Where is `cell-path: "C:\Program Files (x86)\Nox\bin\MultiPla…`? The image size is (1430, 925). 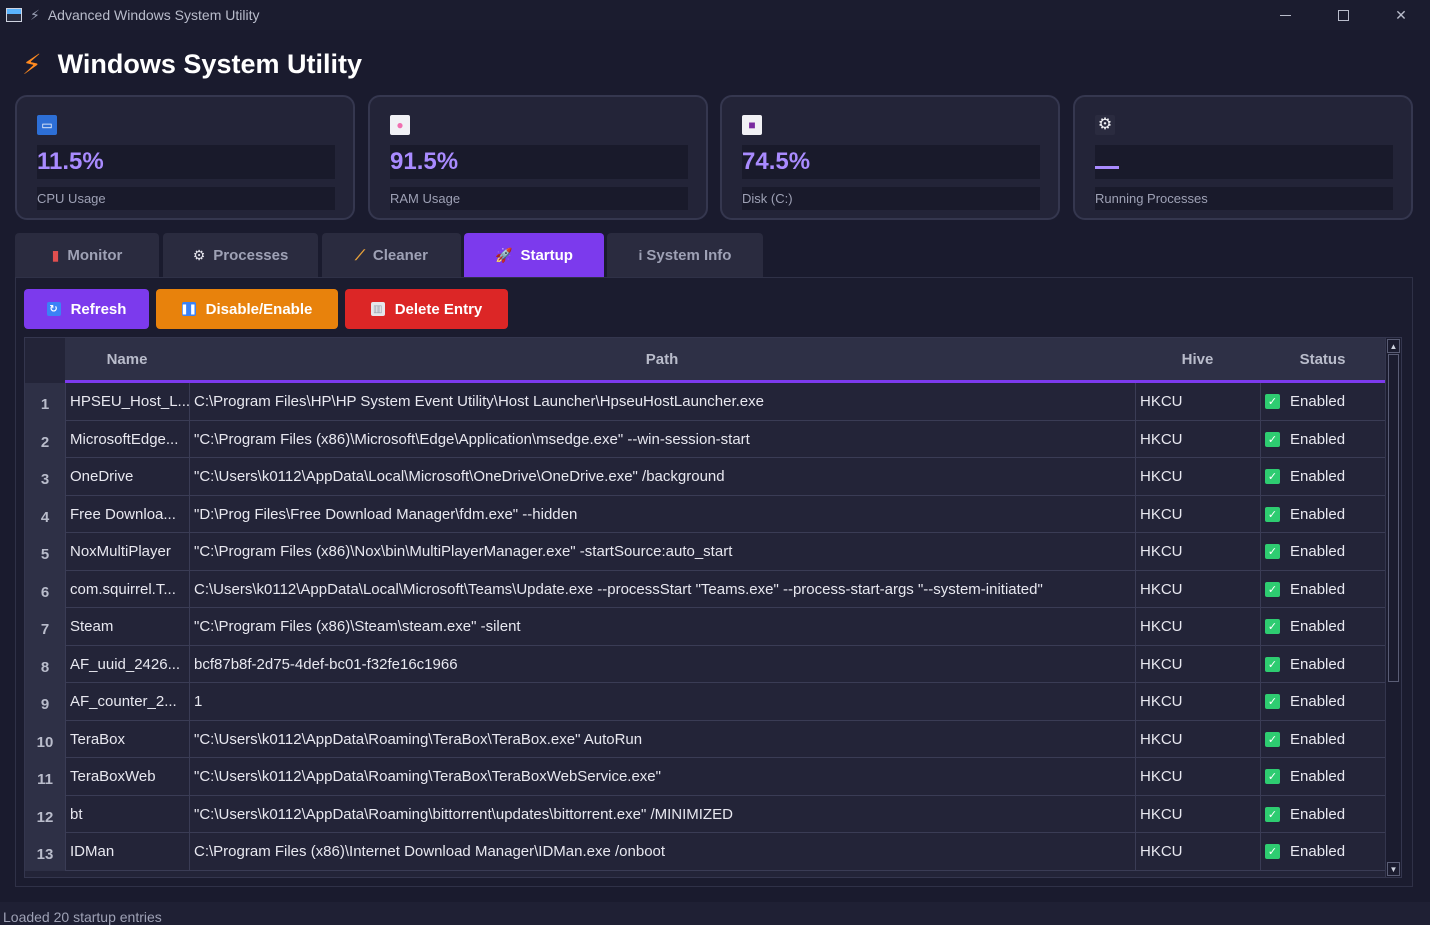 cell-path: "C:\Program Files (x86)\Nox\bin\MultiPla… is located at coordinates (662, 552).